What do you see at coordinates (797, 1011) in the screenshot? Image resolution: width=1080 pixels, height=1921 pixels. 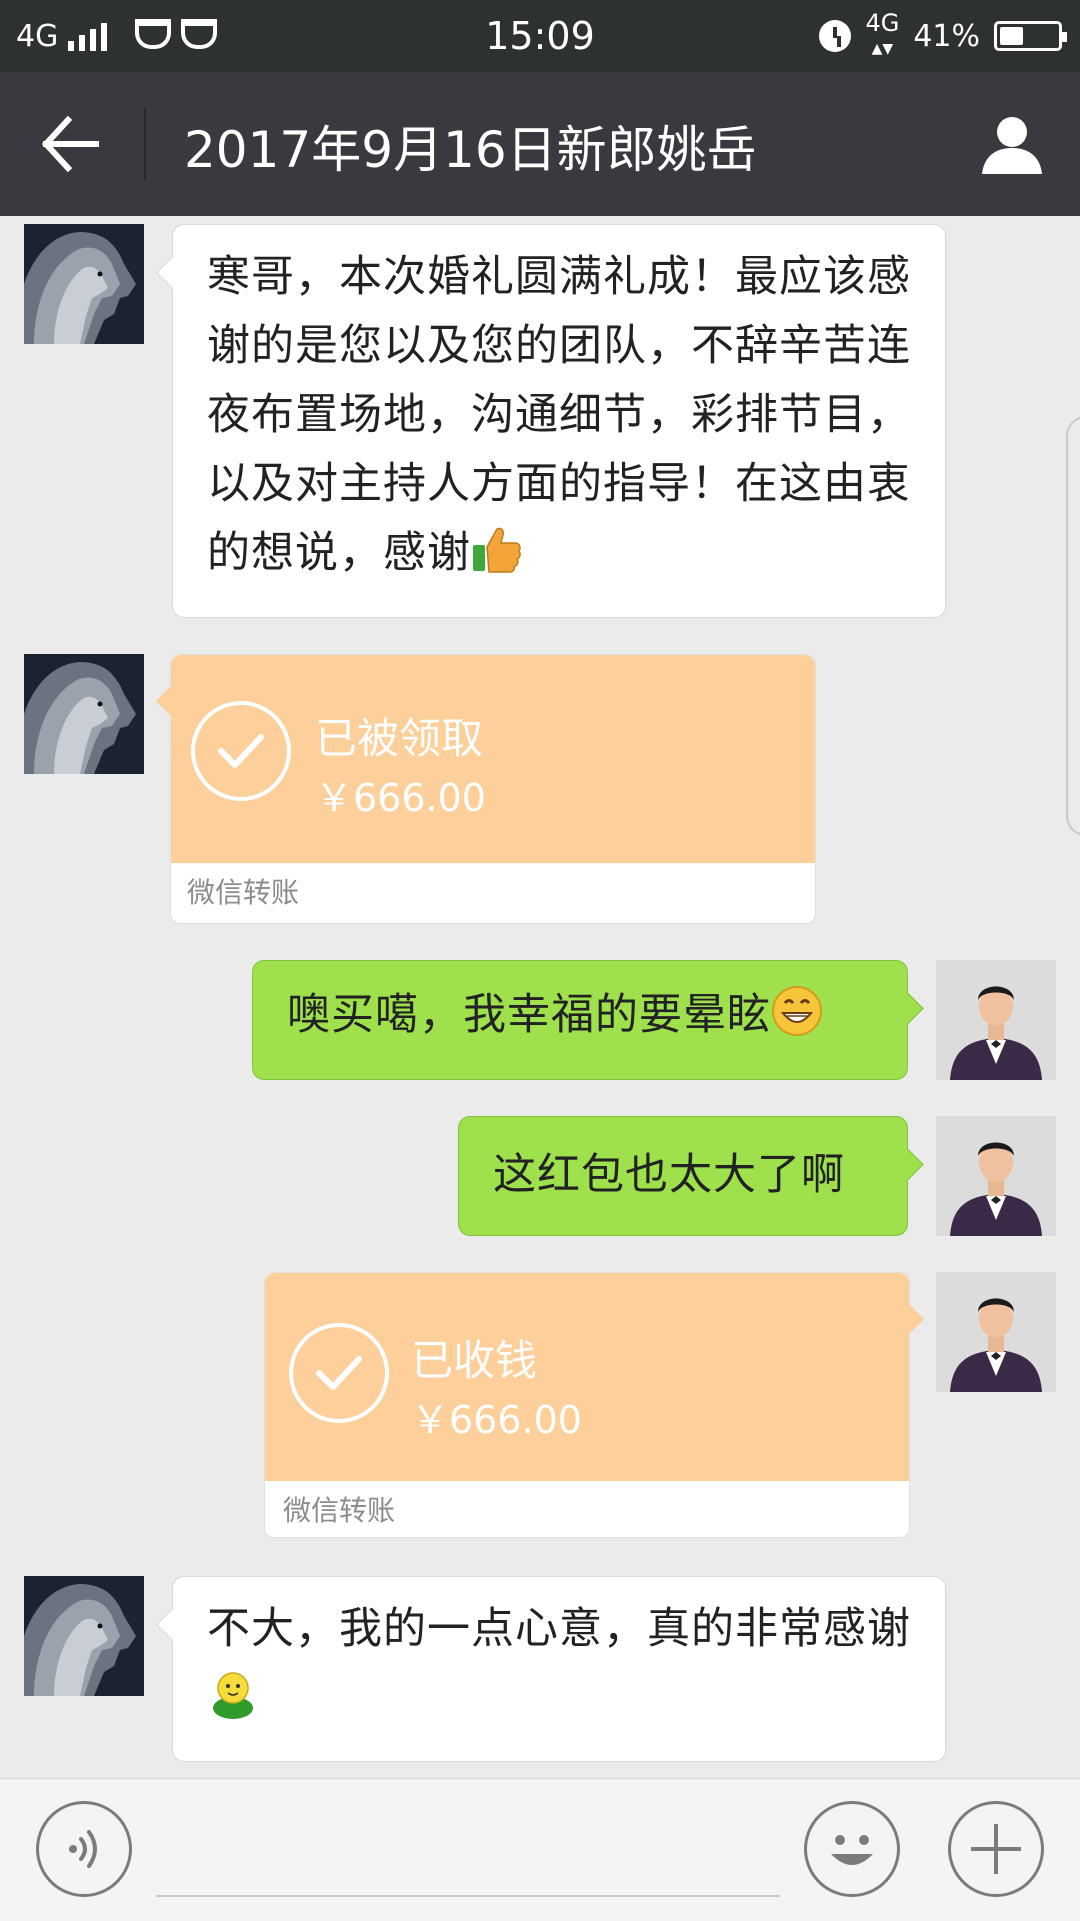 I see `grin-emoji-icon` at bounding box center [797, 1011].